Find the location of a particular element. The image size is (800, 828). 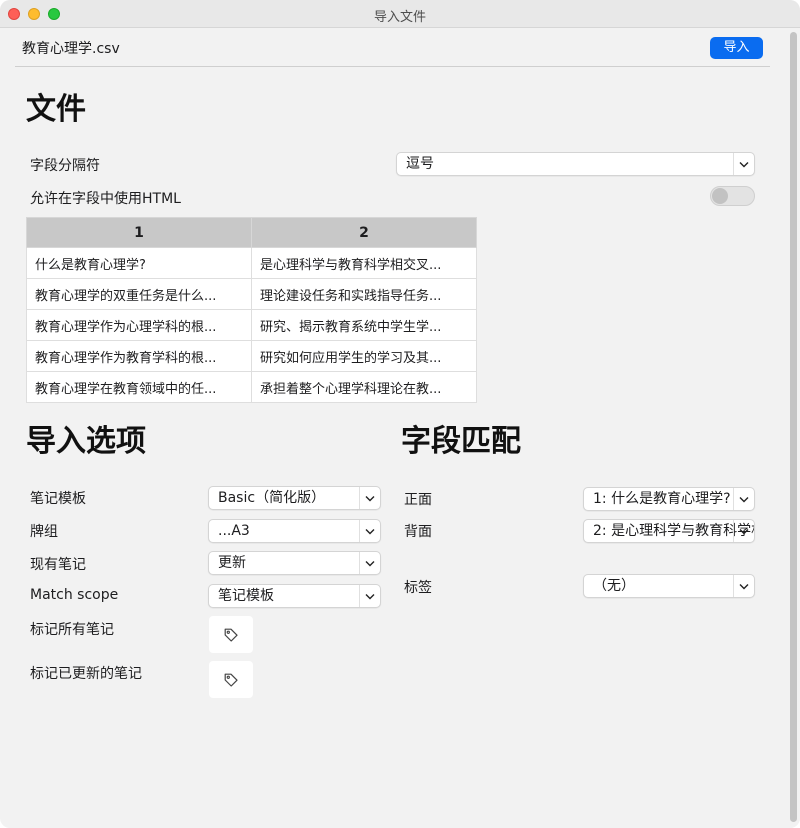

allow-html-toggle is located at coordinates (732, 196).